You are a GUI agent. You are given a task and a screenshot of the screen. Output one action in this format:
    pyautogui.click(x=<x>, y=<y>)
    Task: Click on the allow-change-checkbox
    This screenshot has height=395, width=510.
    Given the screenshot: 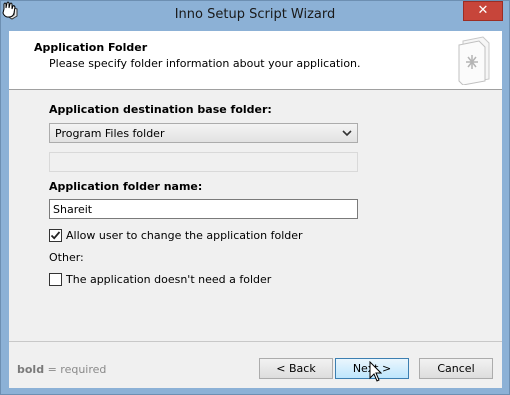 What is the action you would take?
    pyautogui.click(x=55, y=235)
    